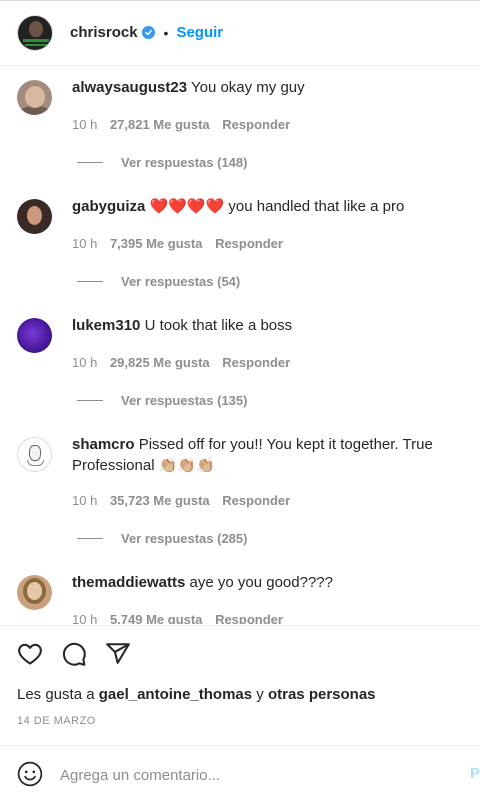 Image resolution: width=480 pixels, height=800 pixels. I want to click on view-replies-button: Ver respuestas (135), so click(162, 400).